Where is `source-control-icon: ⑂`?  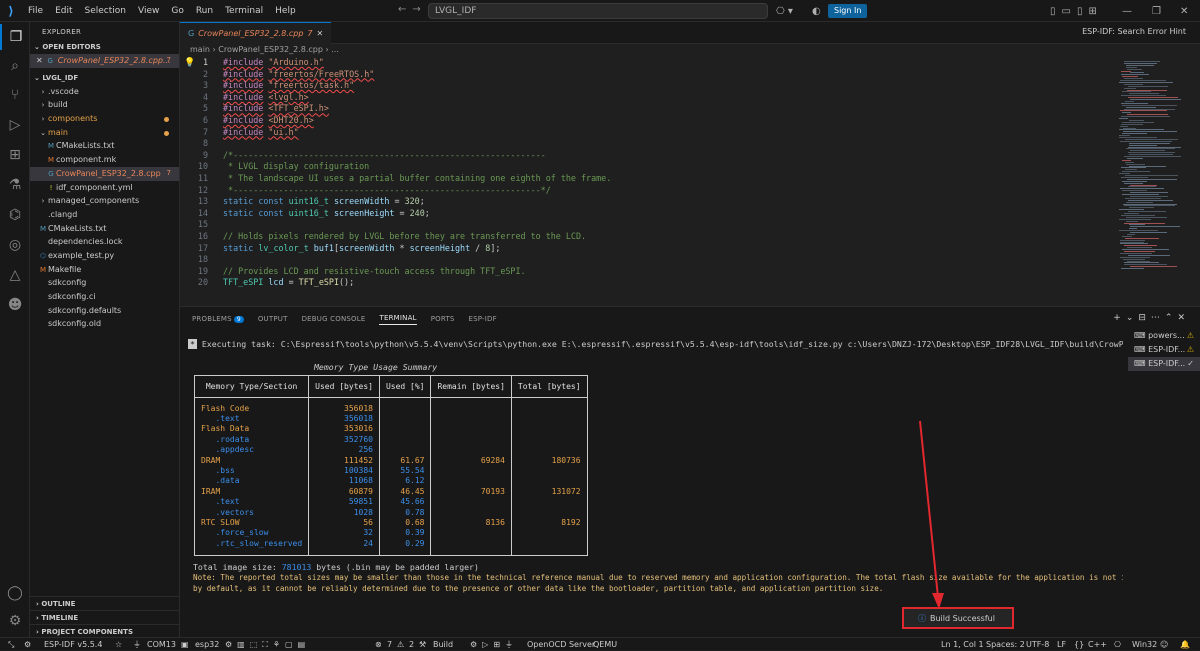 source-control-icon: ⑂ is located at coordinates (15, 95).